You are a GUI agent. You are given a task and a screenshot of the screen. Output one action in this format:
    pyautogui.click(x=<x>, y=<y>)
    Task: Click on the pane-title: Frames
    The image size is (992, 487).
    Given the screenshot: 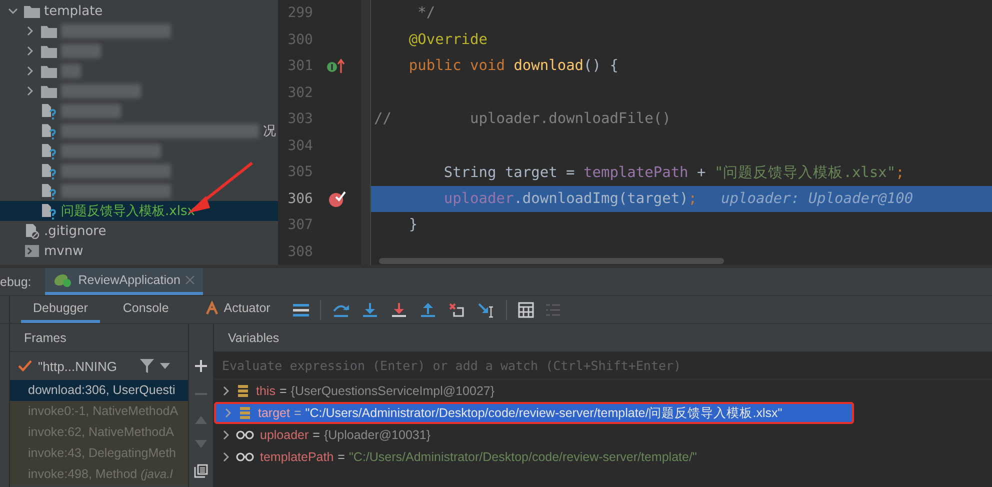 What is the action you would take?
    pyautogui.click(x=99, y=338)
    